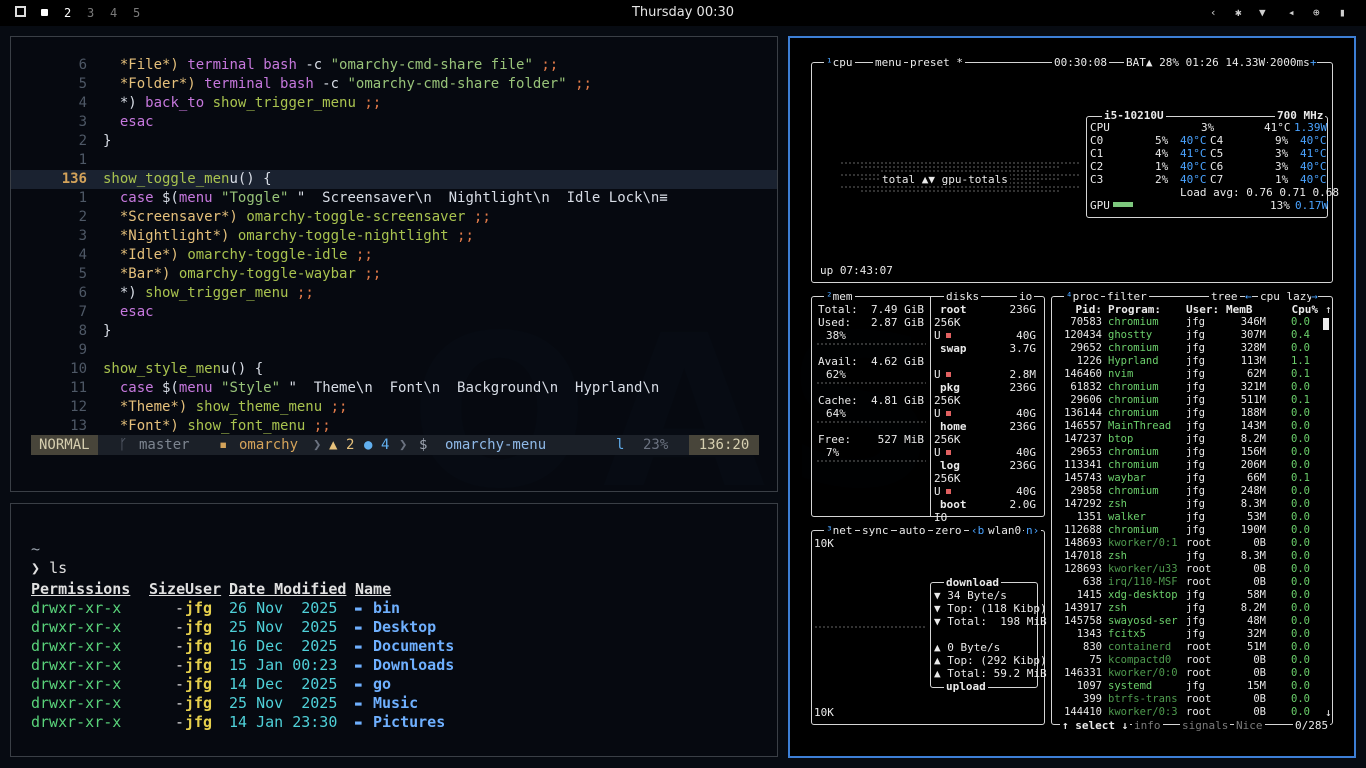 This screenshot has width=1366, height=768. What do you see at coordinates (1196, 387) in the screenshot?
I see `proc-row: 61832 chromium jfg 321M 0.0` at bounding box center [1196, 387].